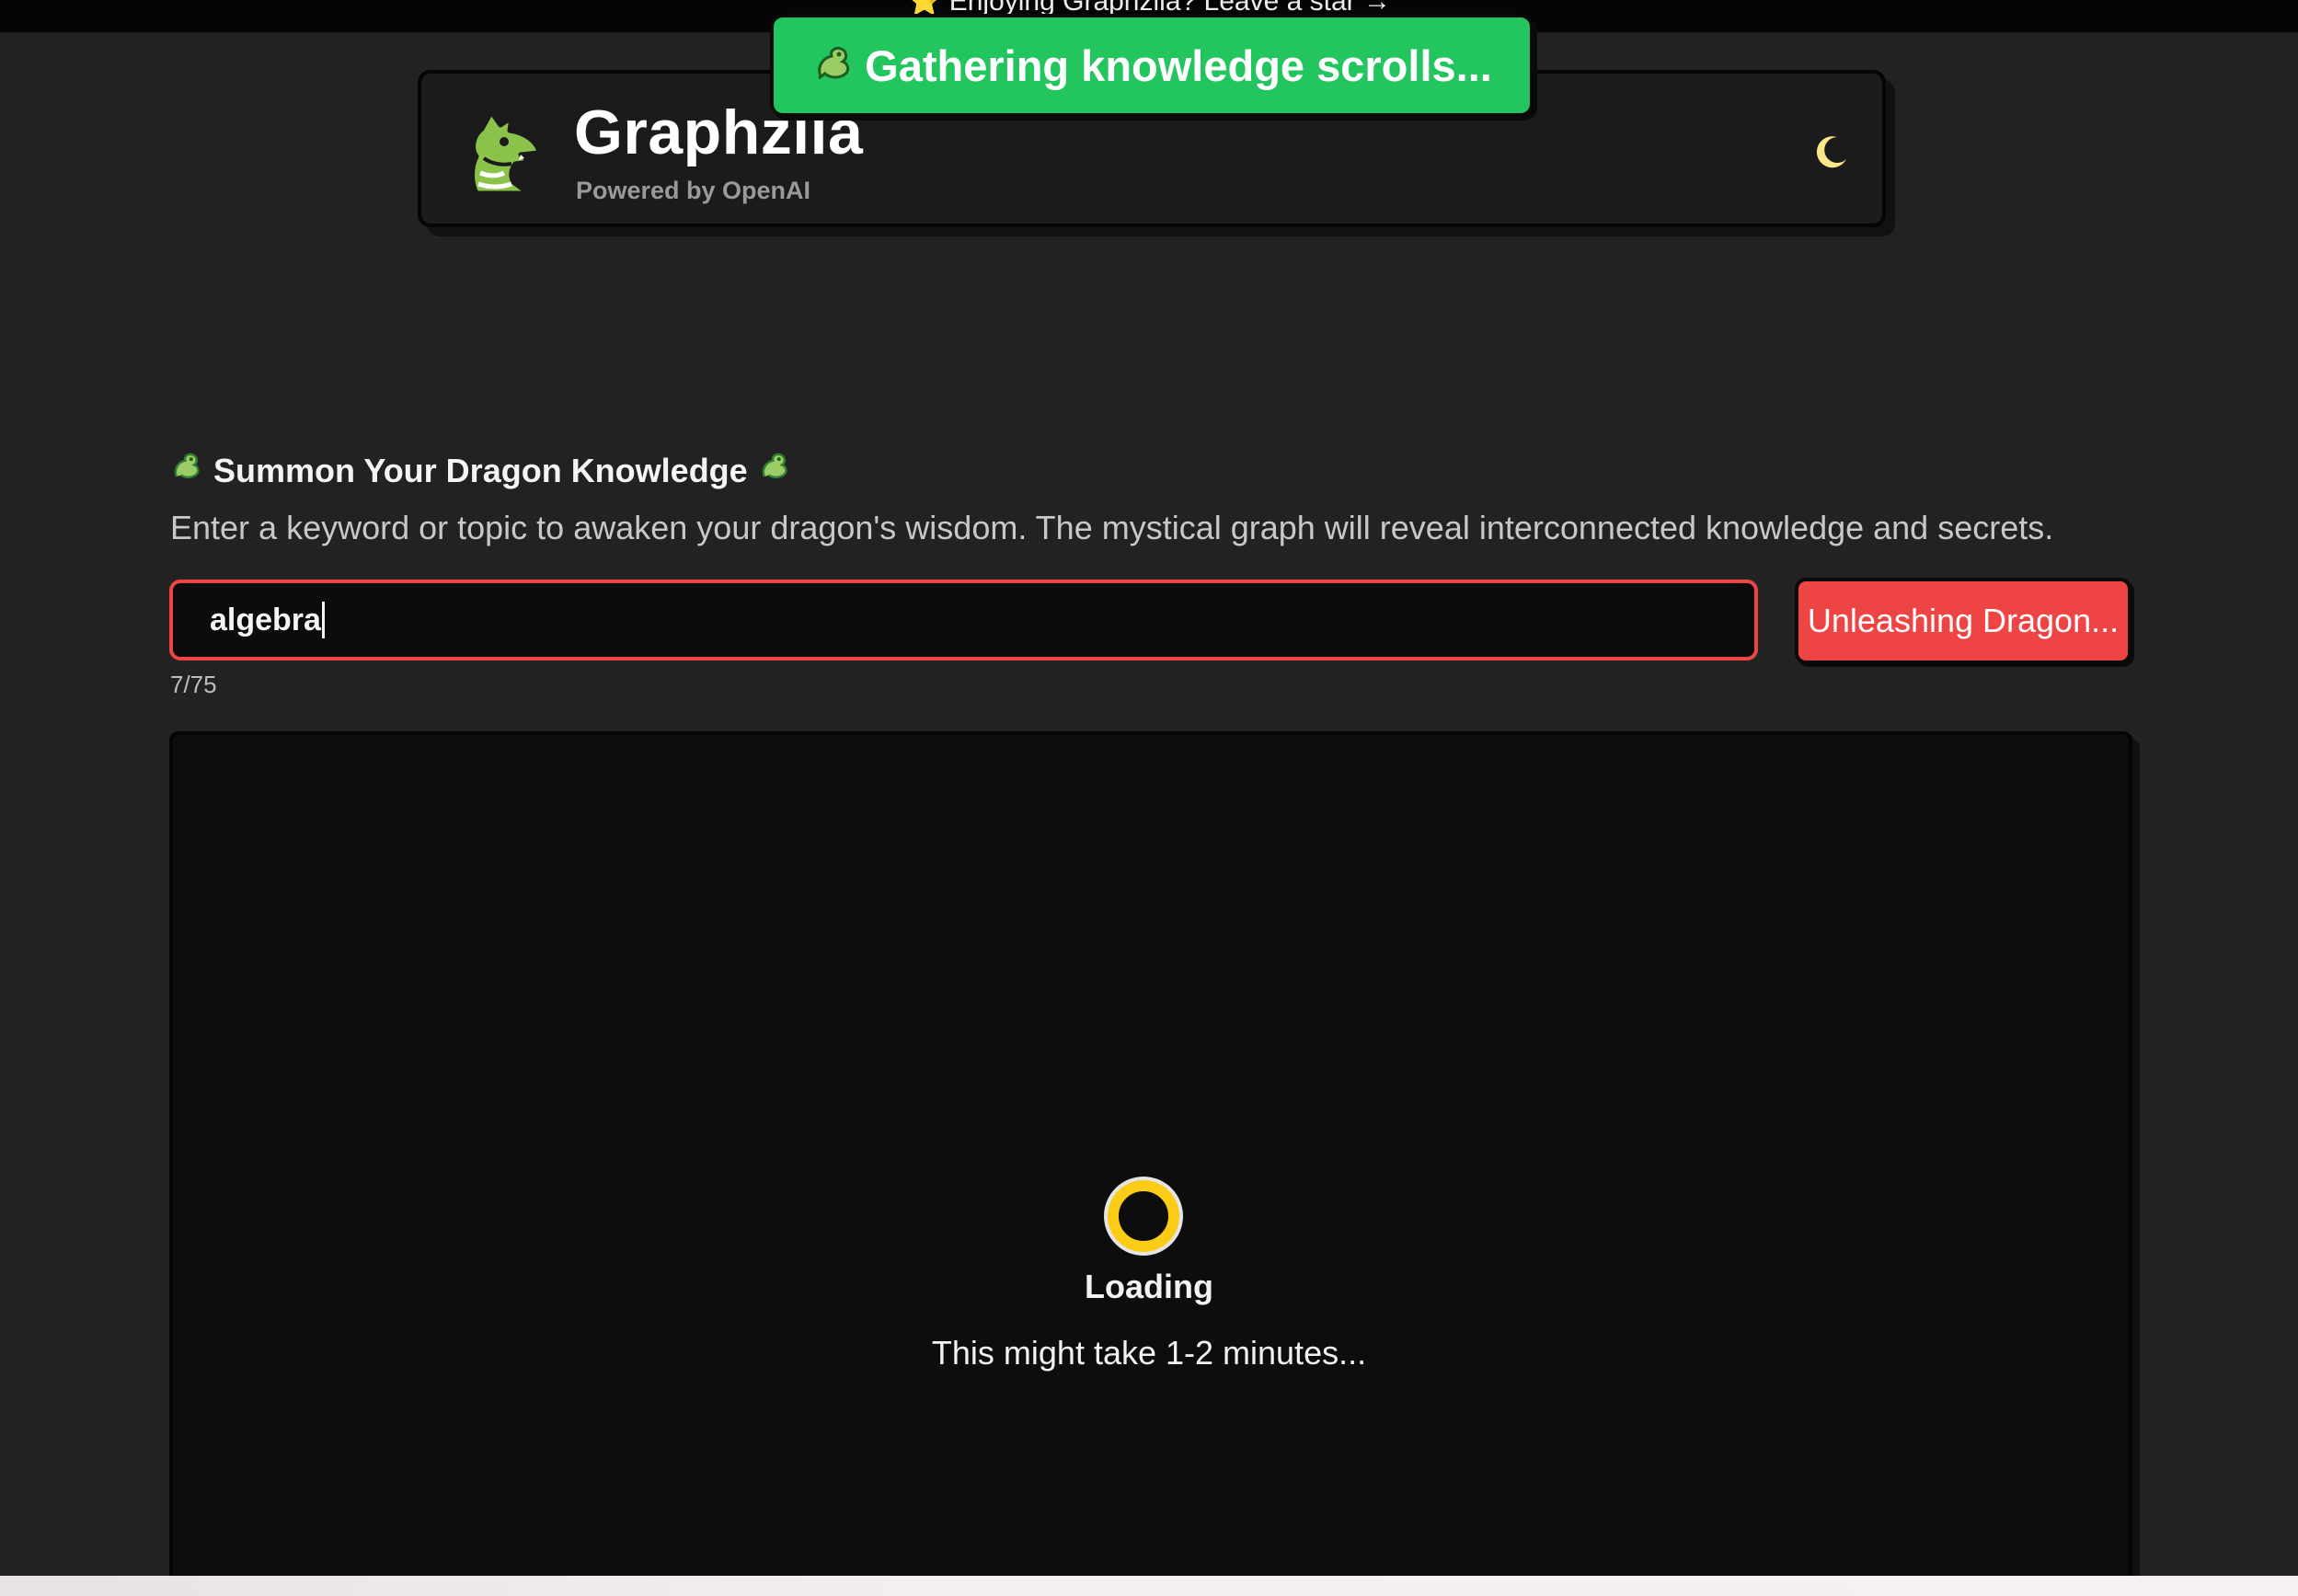  Describe the element at coordinates (1149, 1586) in the screenshot. I see `bottom-edge` at that location.